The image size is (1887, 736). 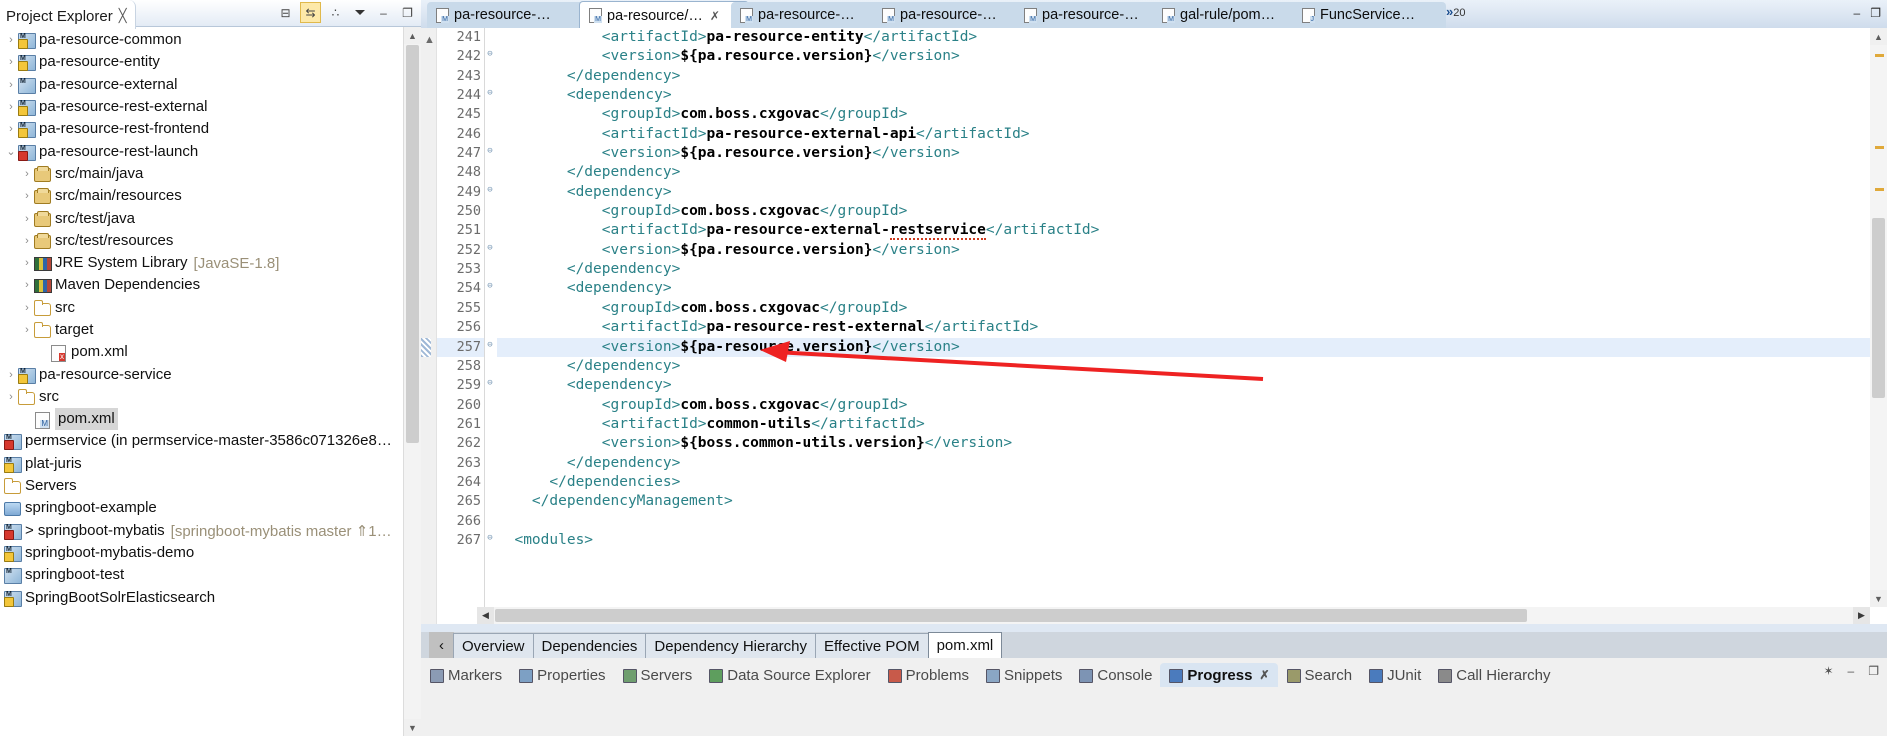 I want to click on view-tab: JUnit, so click(x=1394, y=675).